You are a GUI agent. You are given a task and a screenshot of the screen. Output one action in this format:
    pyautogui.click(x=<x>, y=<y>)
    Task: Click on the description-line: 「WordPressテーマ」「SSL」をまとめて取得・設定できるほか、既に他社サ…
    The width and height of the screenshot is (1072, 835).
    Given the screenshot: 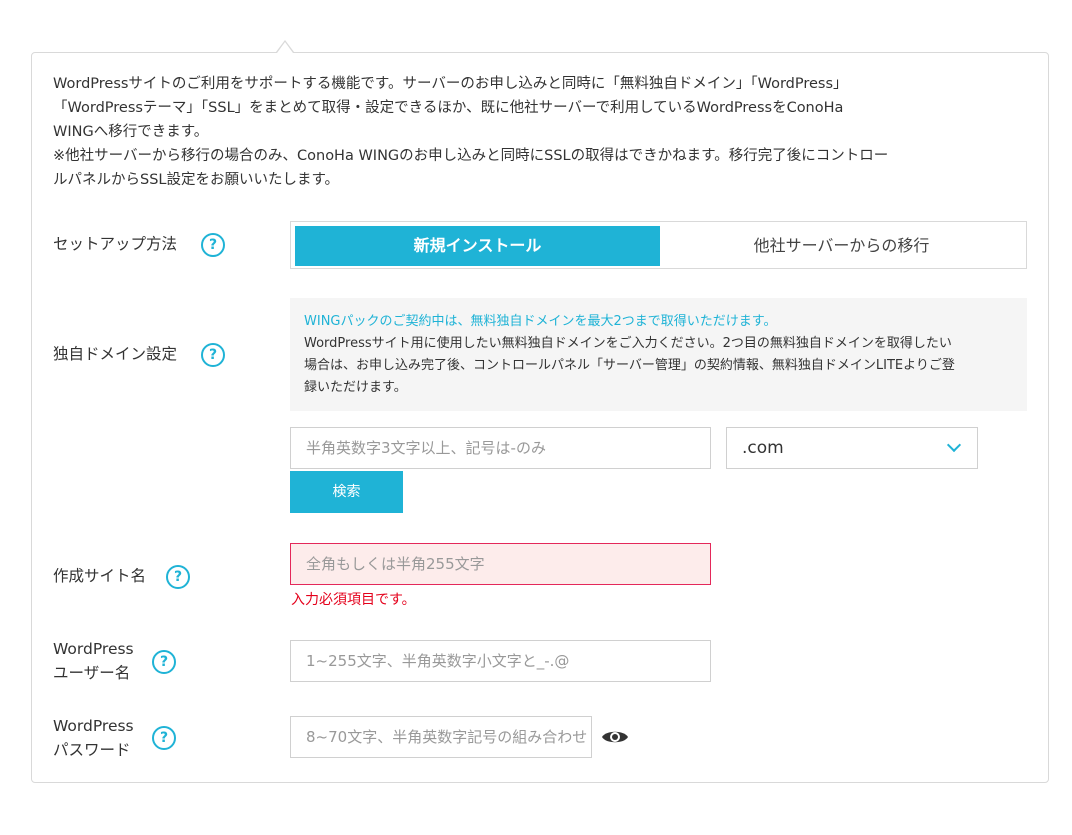 What is the action you would take?
    pyautogui.click(x=448, y=108)
    